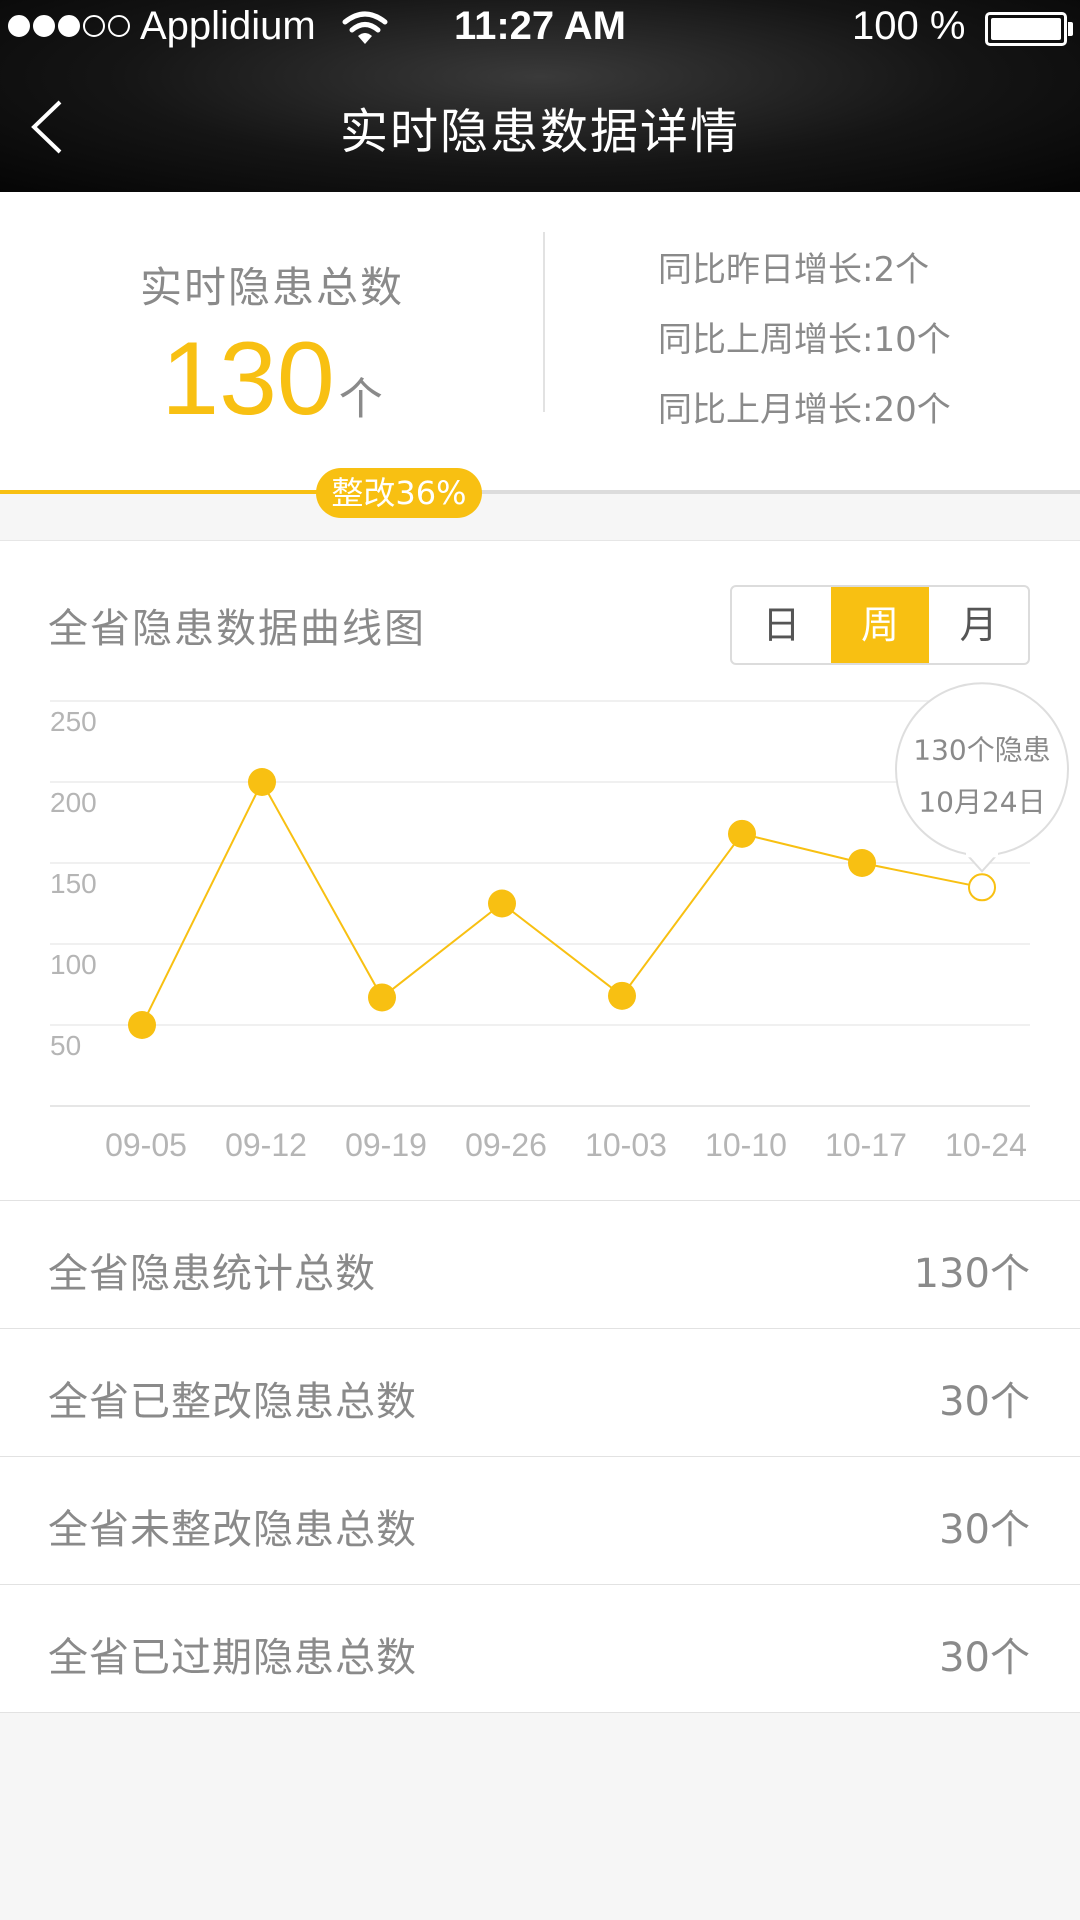  I want to click on x-tick-label: 10-17, so click(866, 1145).